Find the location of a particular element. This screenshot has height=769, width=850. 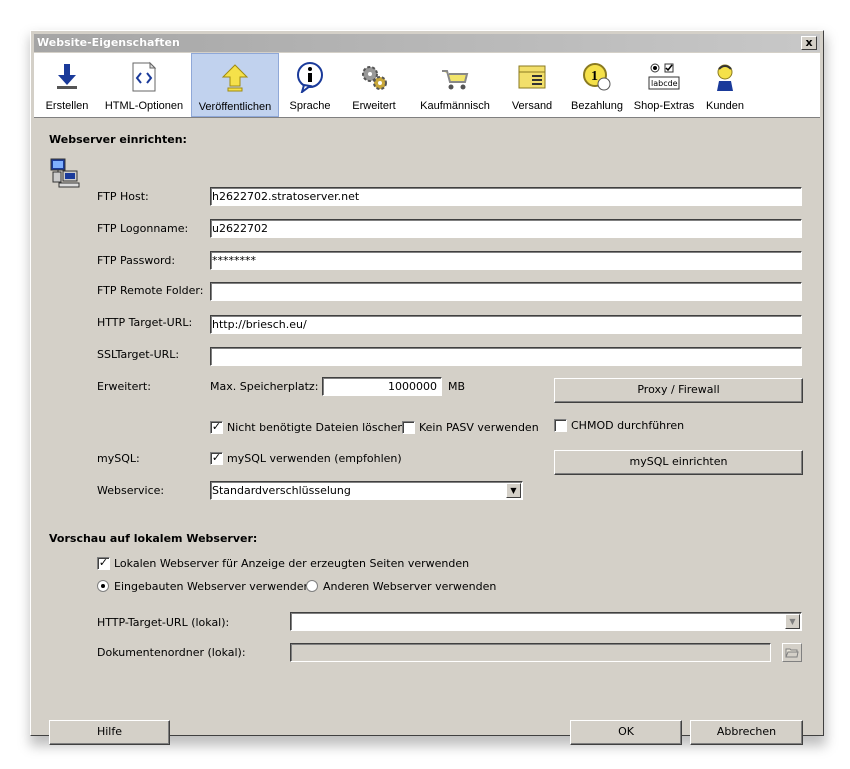

chmod-checkbox: CHMOD durchführen is located at coordinates (619, 426).